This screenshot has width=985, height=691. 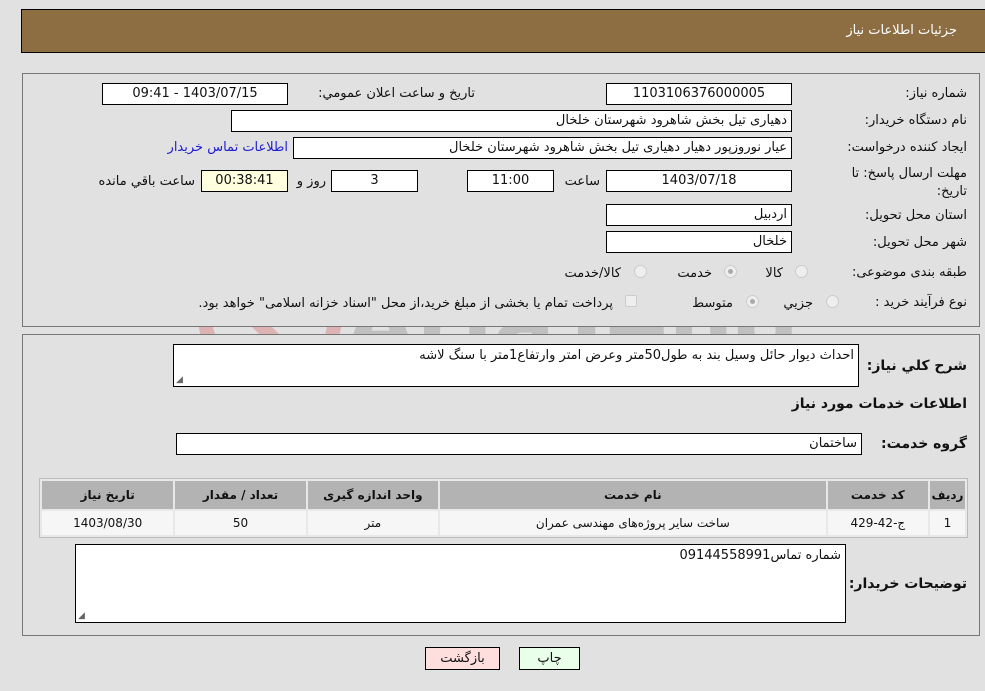 What do you see at coordinates (919, 242) in the screenshot?
I see `city-label: شهر محل تحویل:` at bounding box center [919, 242].